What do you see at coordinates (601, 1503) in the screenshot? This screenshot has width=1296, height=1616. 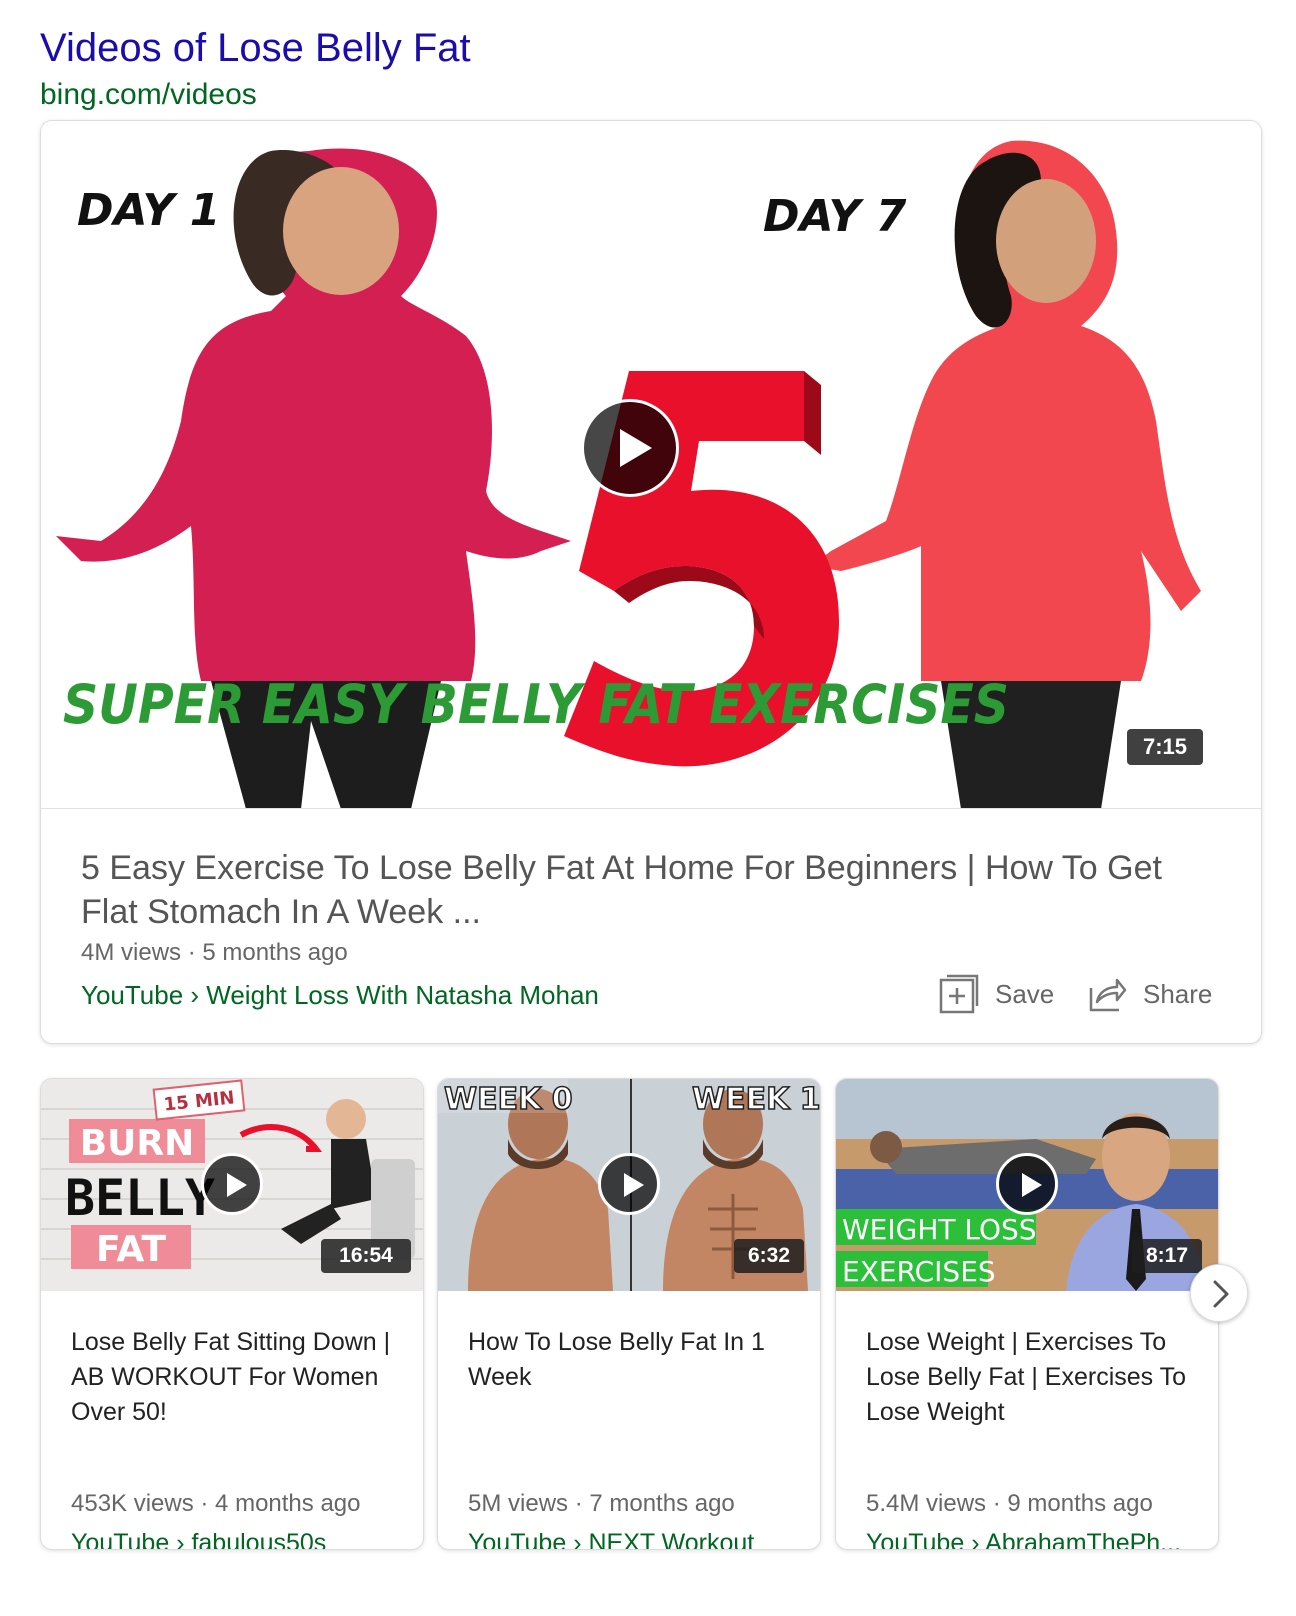 I see `video-meta-2: 5M views · 7 months ago` at bounding box center [601, 1503].